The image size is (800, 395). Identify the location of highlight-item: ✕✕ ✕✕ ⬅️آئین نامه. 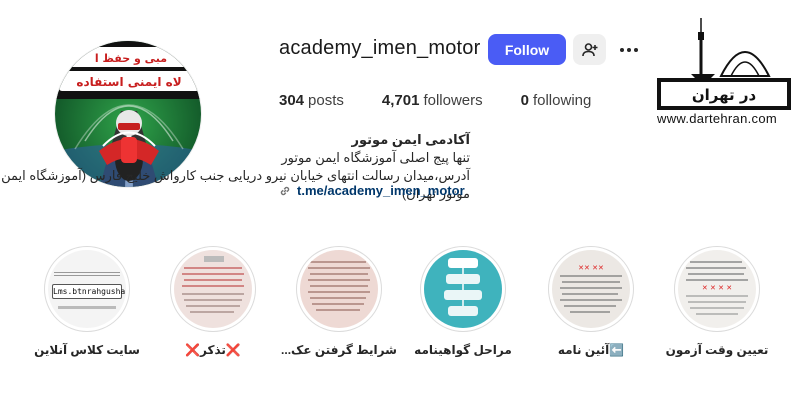
(591, 301).